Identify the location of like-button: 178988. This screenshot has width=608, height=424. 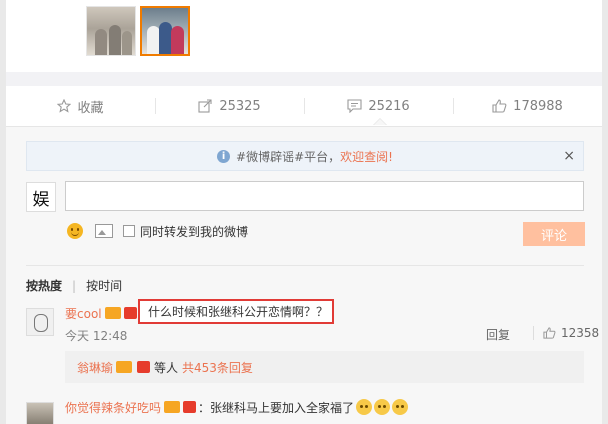
(527, 106).